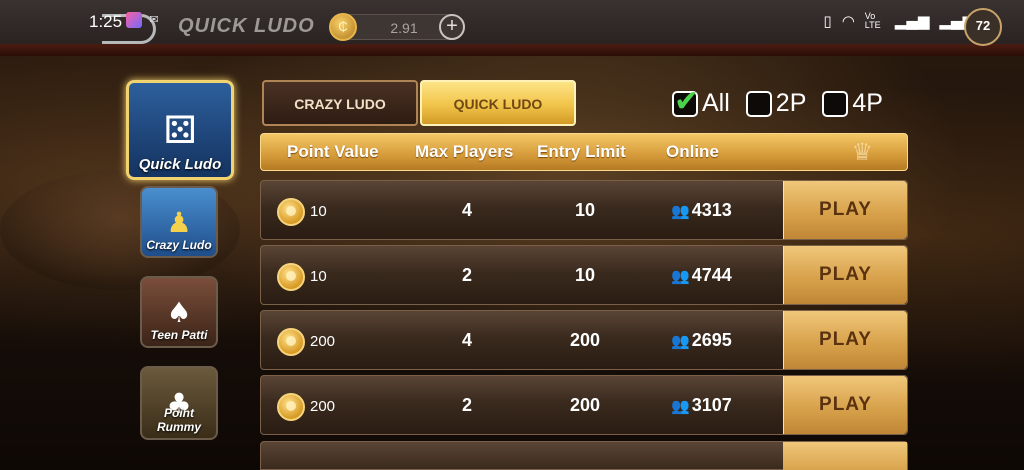 This screenshot has width=1024, height=470. What do you see at coordinates (512, 50) in the screenshot?
I see `header-ribbon` at bounding box center [512, 50].